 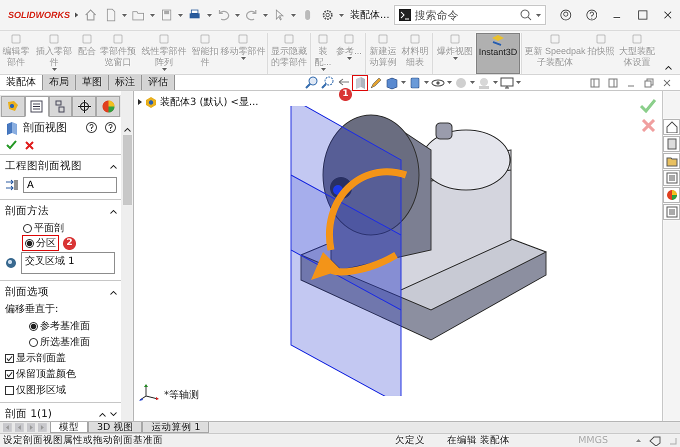 What do you see at coordinates (328, 83) in the screenshot?
I see `zoom-area-icon` at bounding box center [328, 83].